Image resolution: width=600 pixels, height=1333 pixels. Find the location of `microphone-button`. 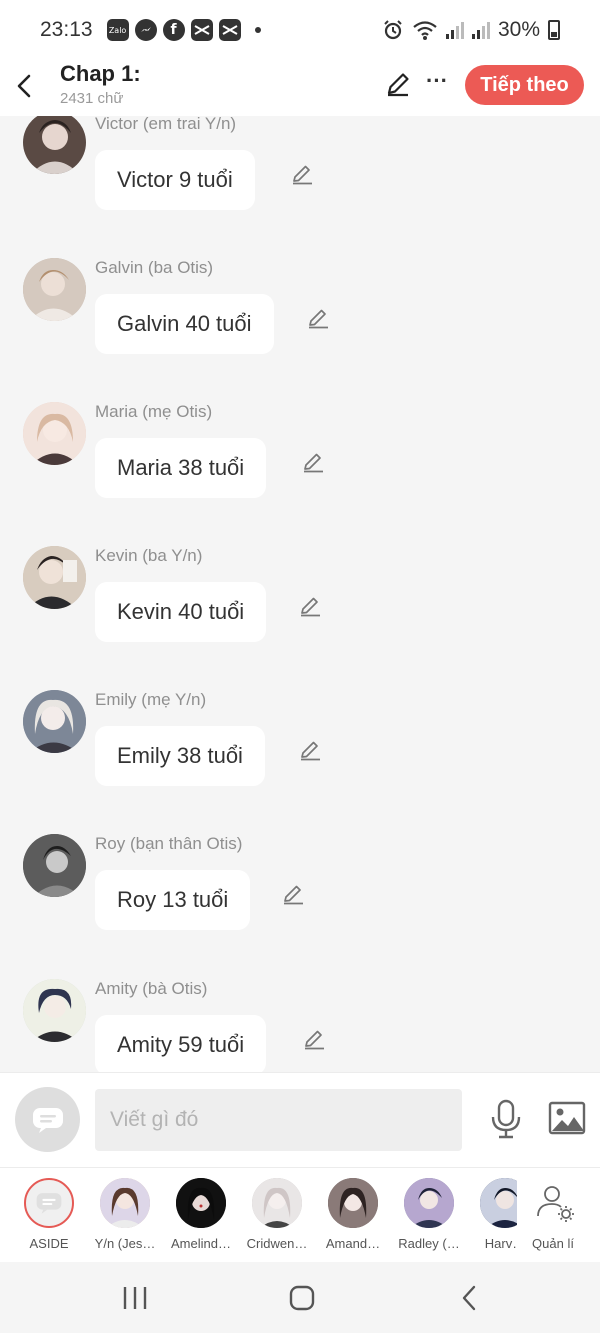

microphone-button is located at coordinates (506, 1119).